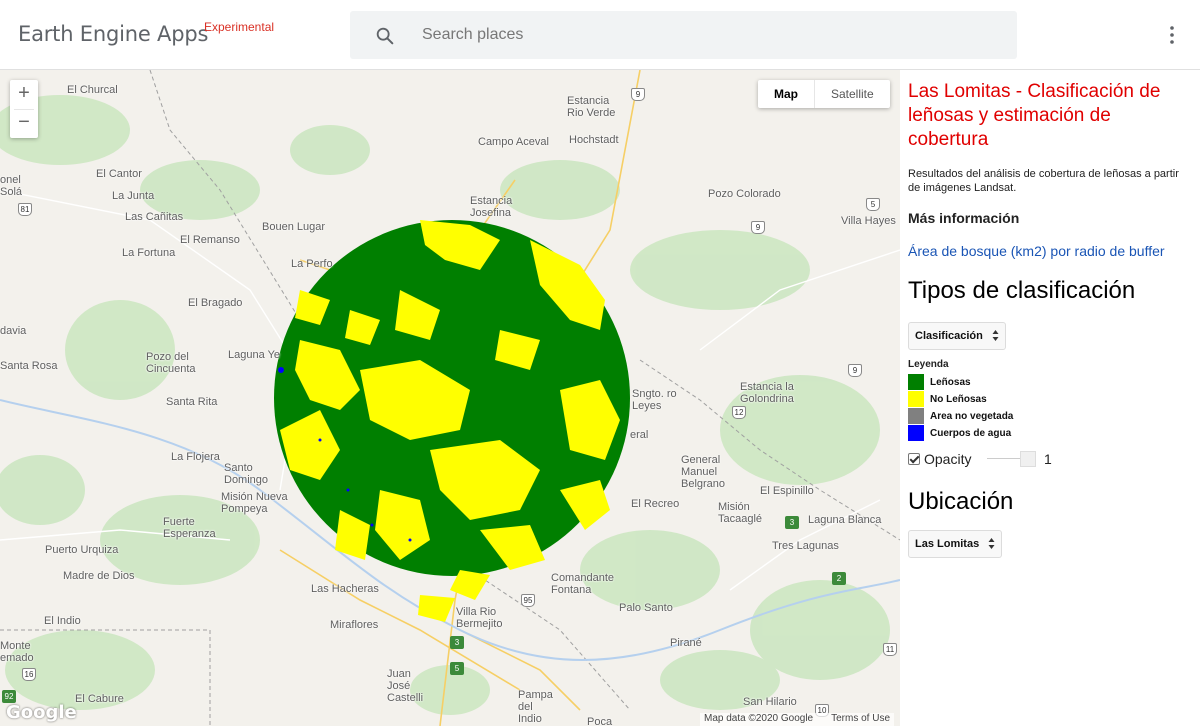 This screenshot has width=1200, height=726. I want to click on place-label: Estancia Rio Verde, so click(591, 107).